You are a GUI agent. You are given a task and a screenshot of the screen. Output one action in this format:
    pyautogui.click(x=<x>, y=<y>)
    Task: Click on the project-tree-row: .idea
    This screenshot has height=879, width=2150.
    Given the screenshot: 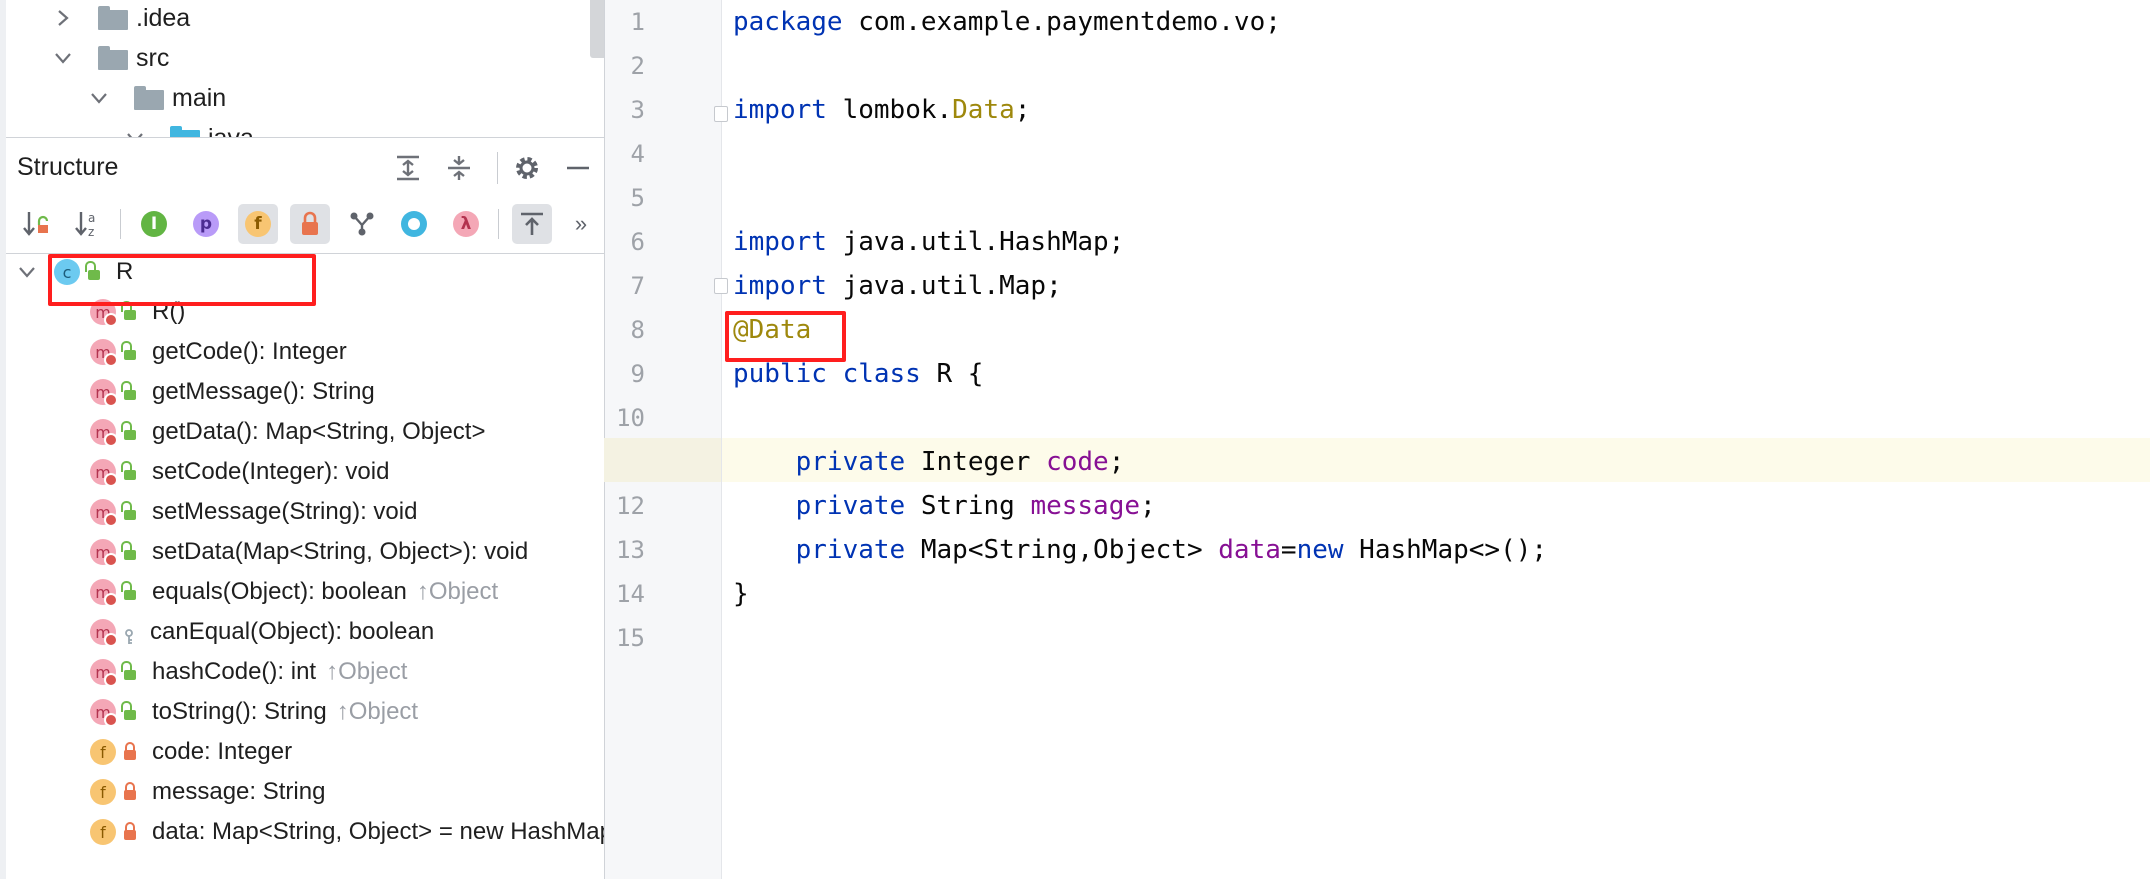 What is the action you would take?
    pyautogui.click(x=121, y=19)
    